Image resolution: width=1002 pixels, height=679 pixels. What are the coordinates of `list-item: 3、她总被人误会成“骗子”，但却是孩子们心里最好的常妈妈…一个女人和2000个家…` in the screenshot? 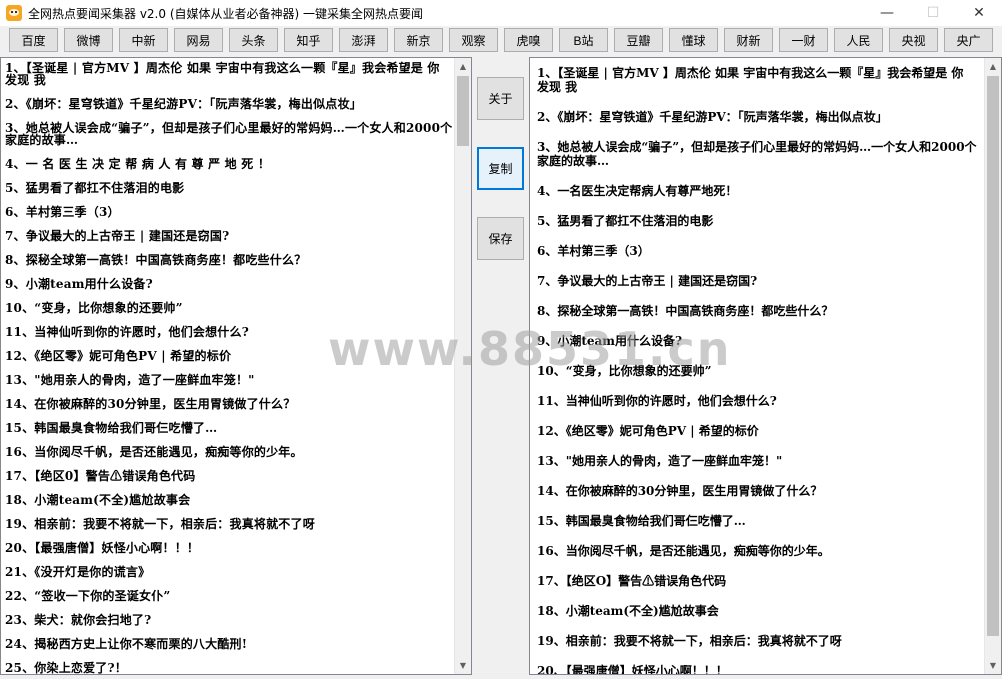 It's located at (229, 136).